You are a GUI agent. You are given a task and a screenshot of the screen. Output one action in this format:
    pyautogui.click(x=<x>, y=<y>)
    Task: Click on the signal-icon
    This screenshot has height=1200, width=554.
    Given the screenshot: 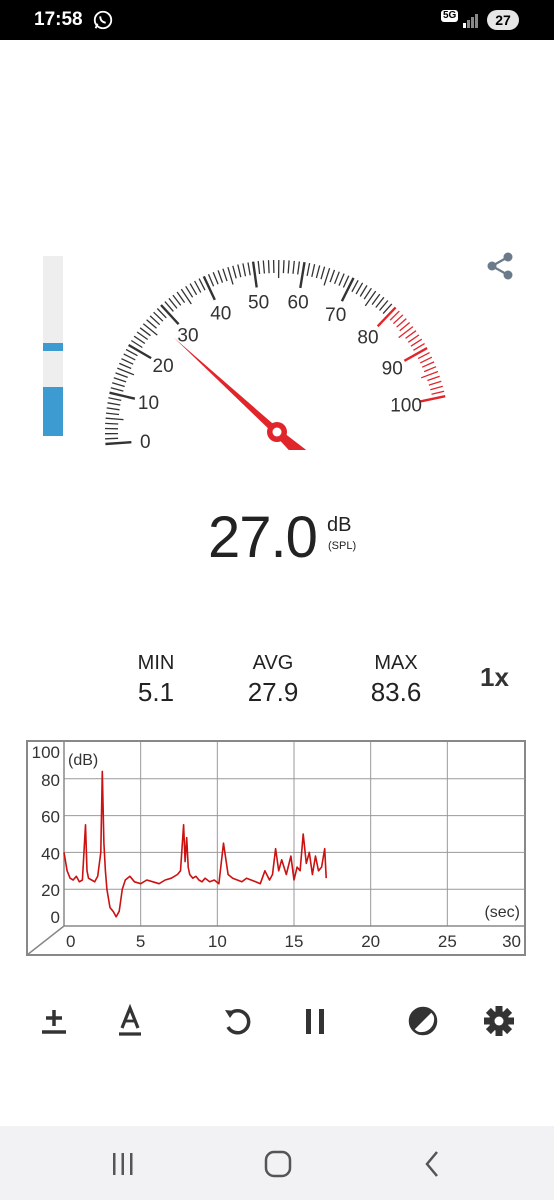 What is the action you would take?
    pyautogui.click(x=470, y=21)
    